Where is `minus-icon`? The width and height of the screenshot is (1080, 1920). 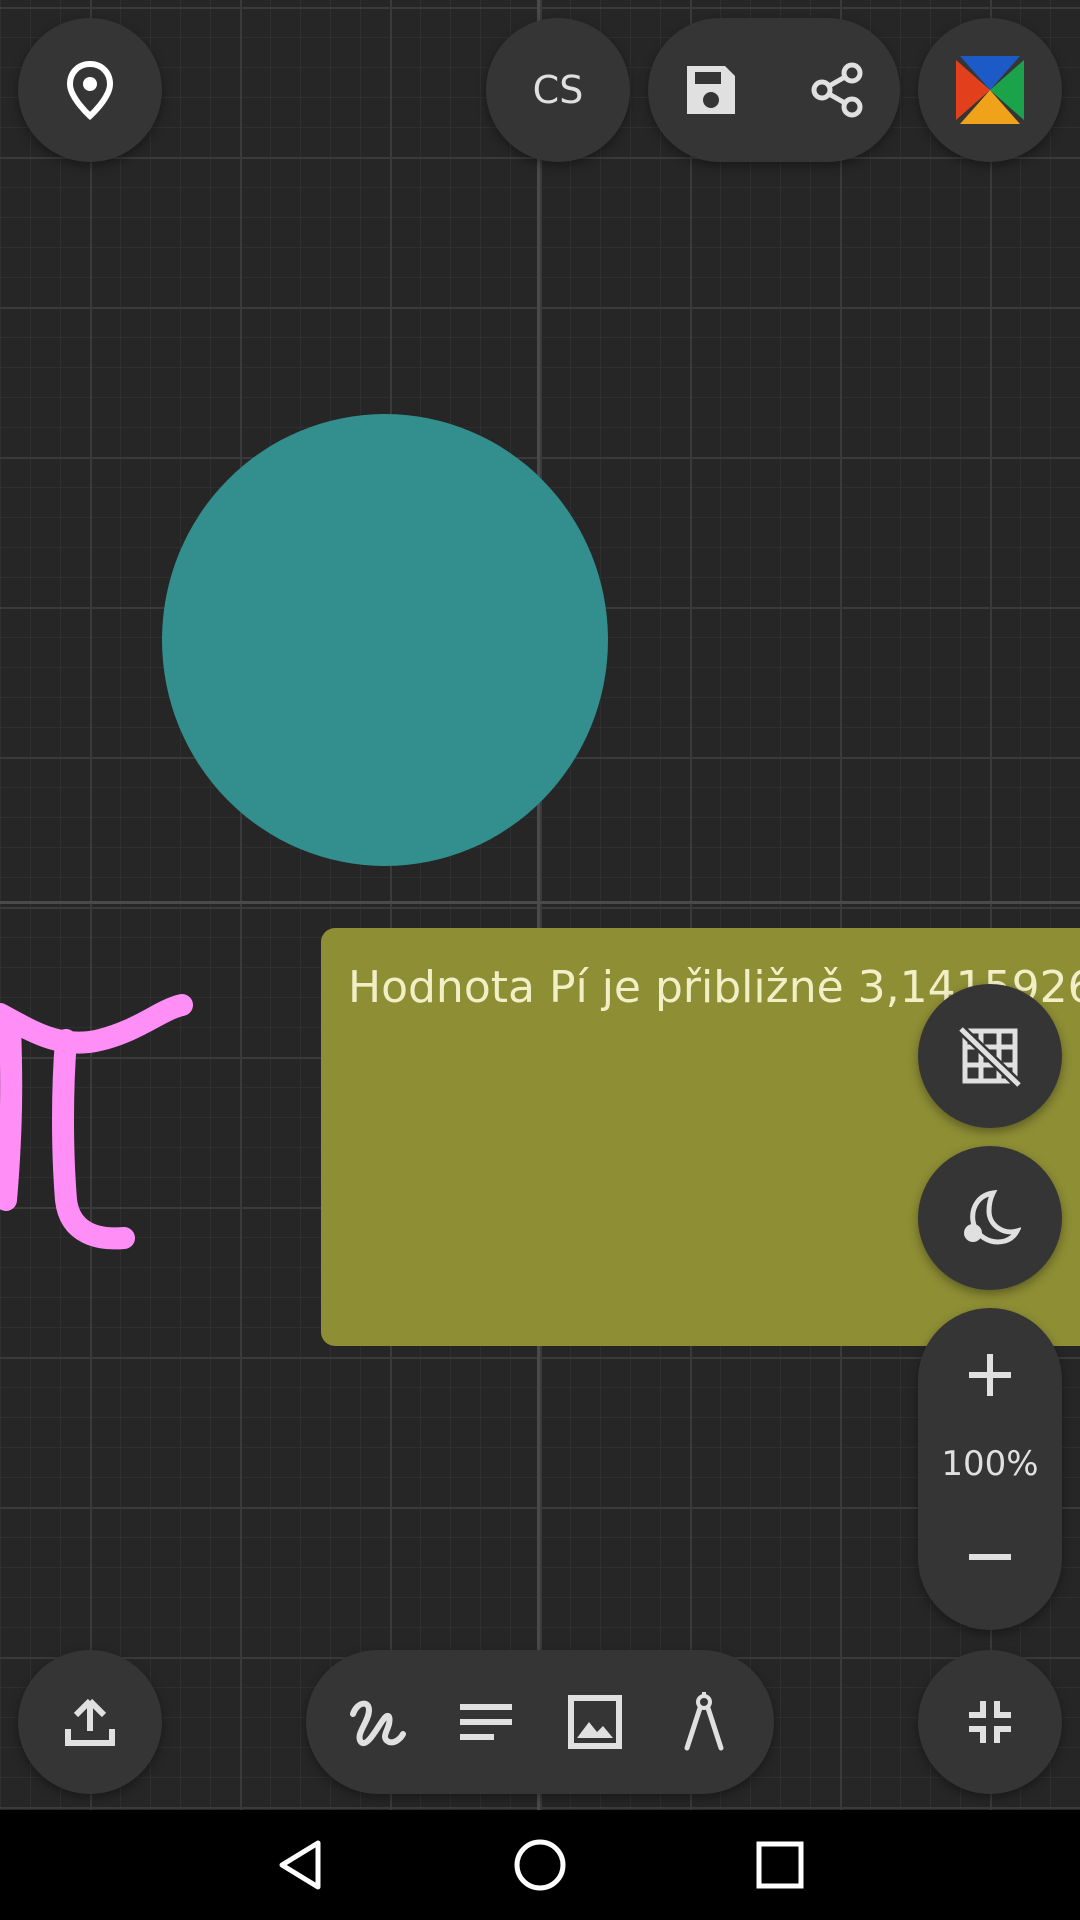
minus-icon is located at coordinates (990, 1557).